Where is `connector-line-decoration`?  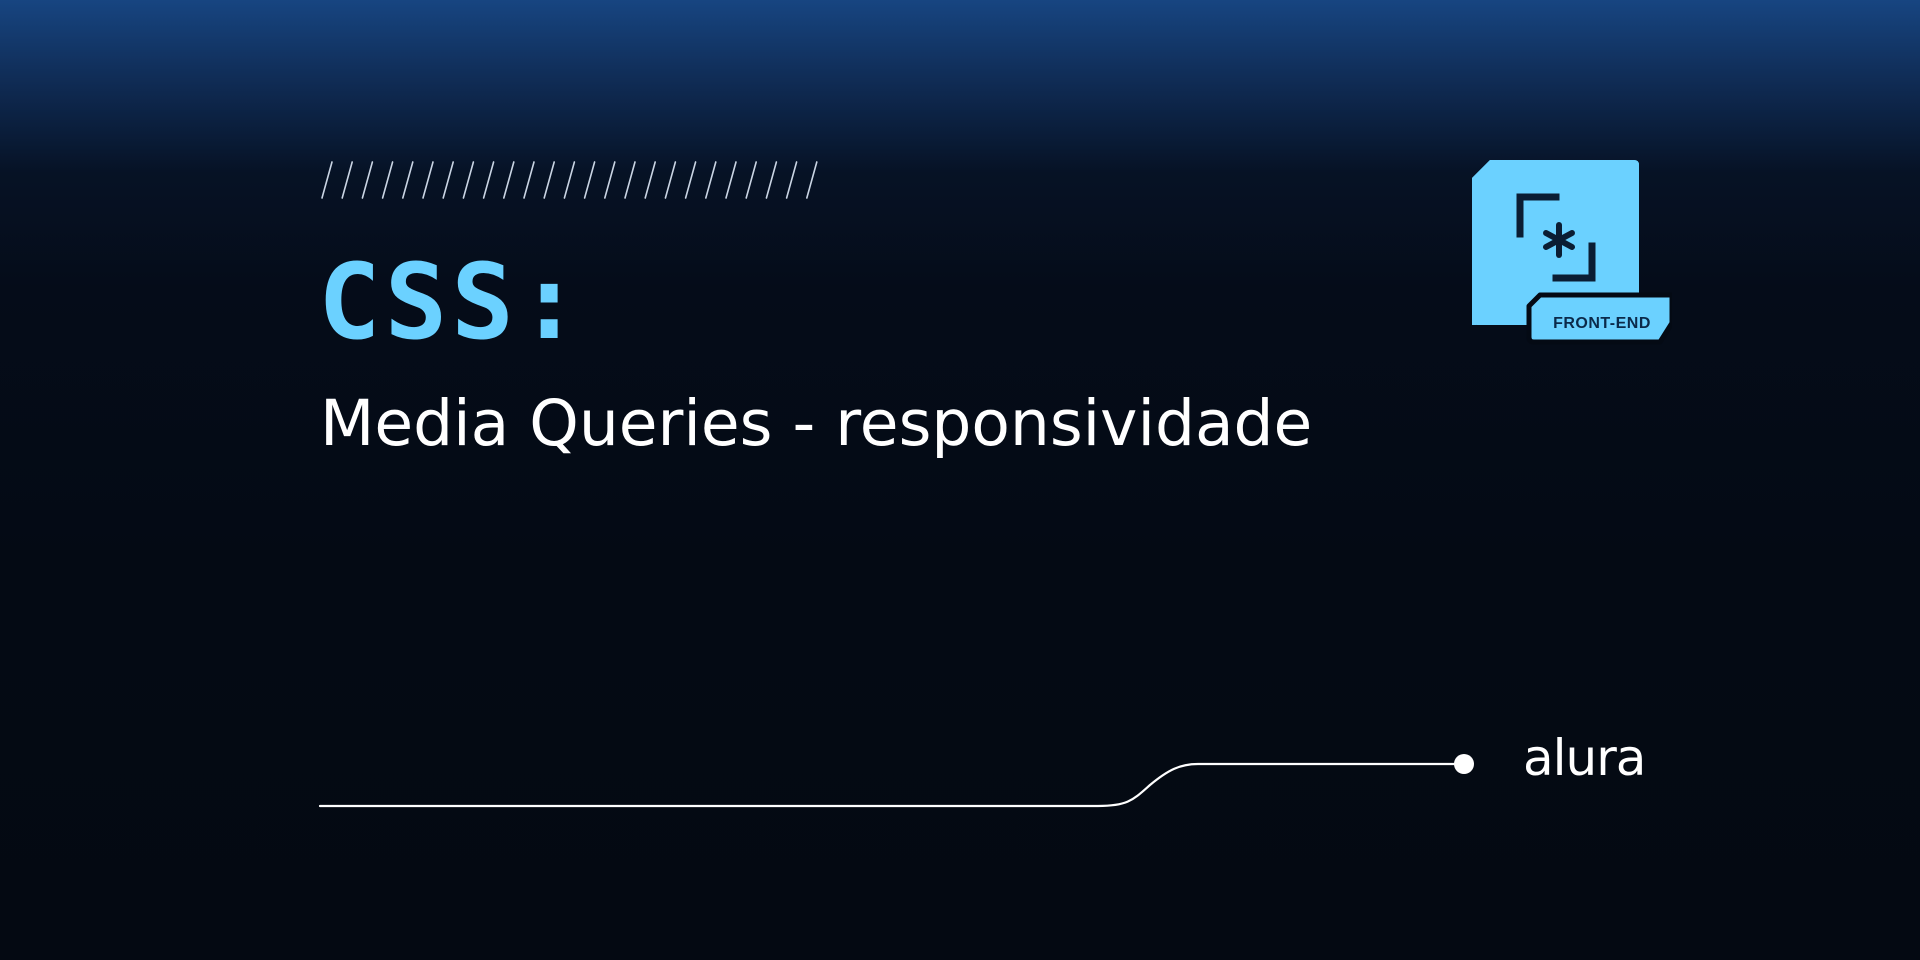
connector-line-decoration is located at coordinates (896, 781).